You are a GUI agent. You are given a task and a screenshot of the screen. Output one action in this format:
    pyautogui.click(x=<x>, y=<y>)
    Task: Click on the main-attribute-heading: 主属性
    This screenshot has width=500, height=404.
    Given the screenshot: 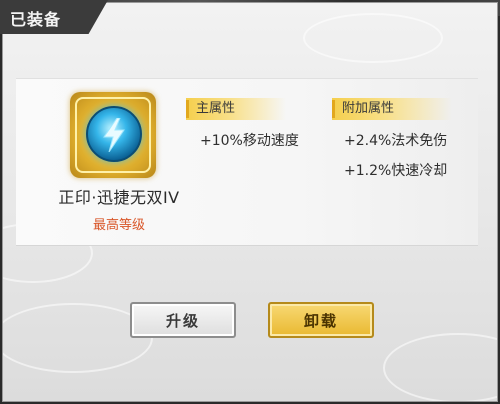 What is the action you would take?
    pyautogui.click(x=236, y=109)
    